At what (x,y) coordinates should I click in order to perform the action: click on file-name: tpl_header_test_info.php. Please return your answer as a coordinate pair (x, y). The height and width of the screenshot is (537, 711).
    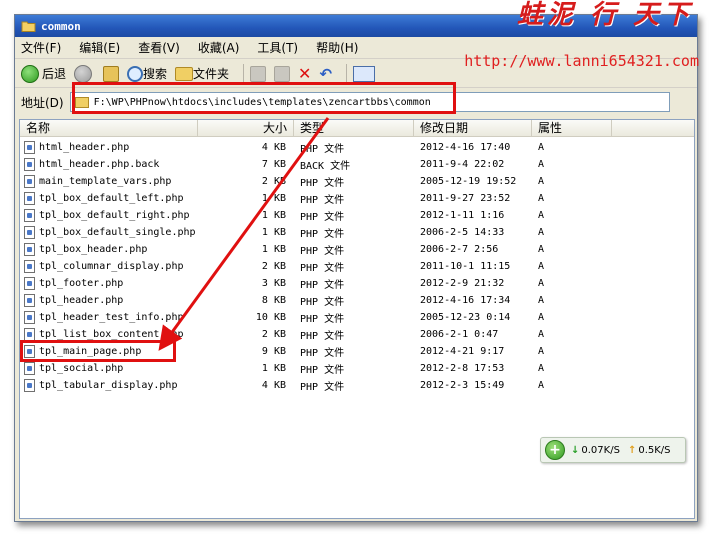
    Looking at the image, I should click on (111, 317).